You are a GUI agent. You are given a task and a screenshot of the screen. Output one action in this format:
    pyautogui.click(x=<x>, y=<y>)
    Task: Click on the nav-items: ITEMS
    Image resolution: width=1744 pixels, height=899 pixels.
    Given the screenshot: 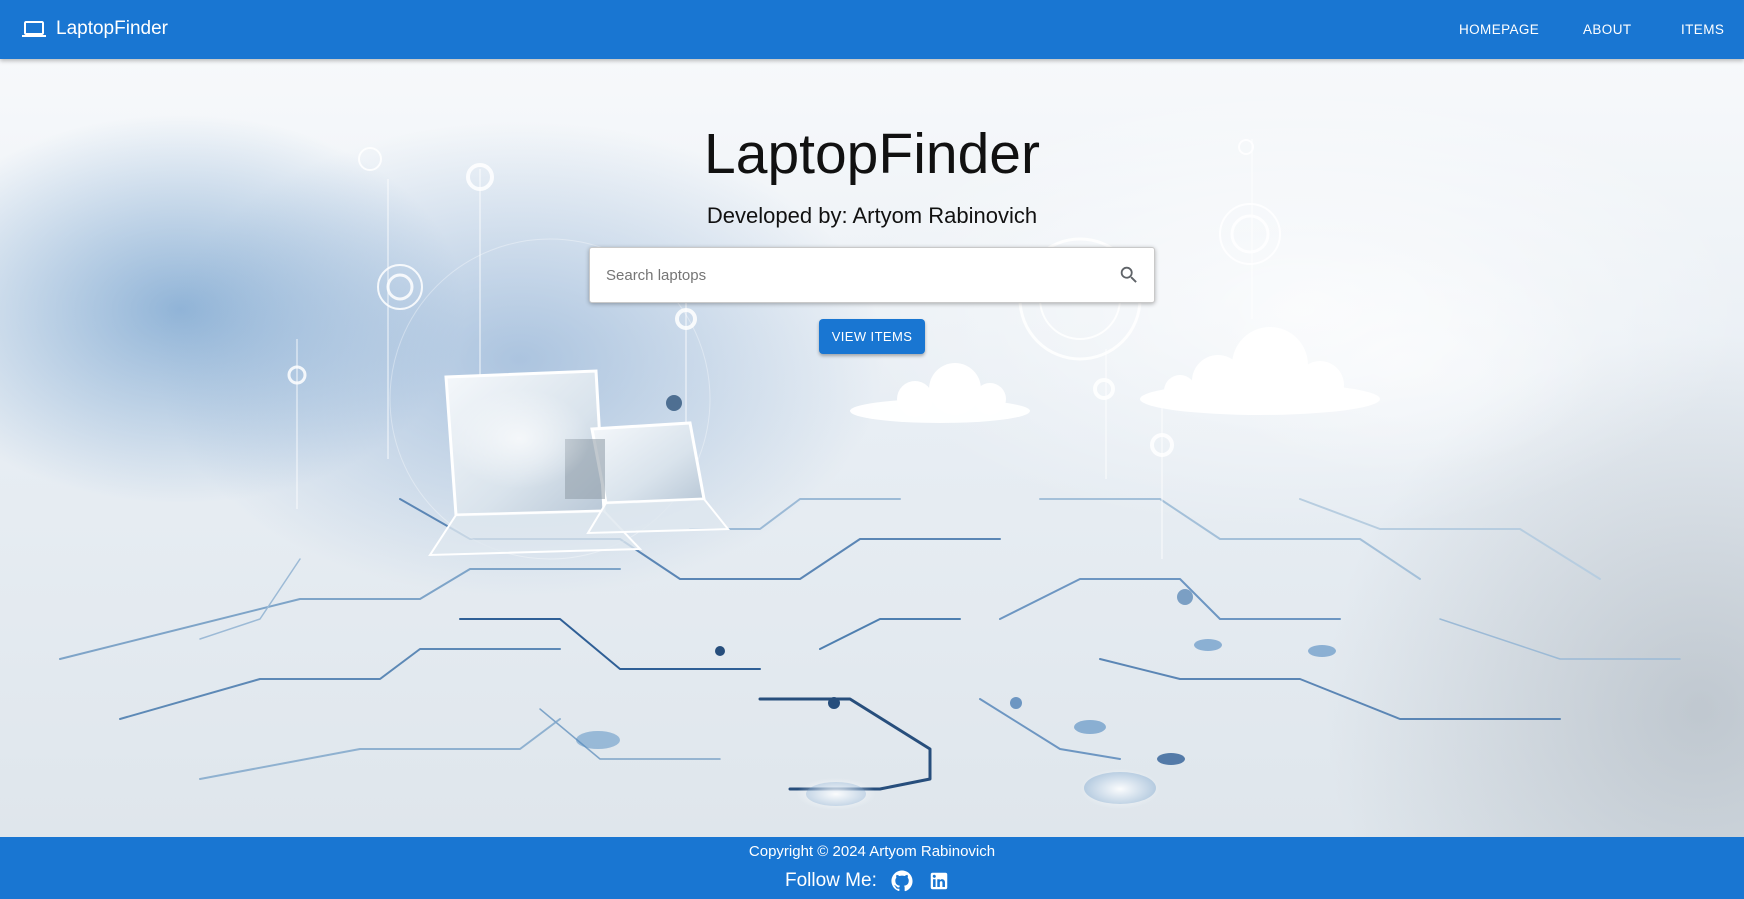 What is the action you would take?
    pyautogui.click(x=1702, y=29)
    